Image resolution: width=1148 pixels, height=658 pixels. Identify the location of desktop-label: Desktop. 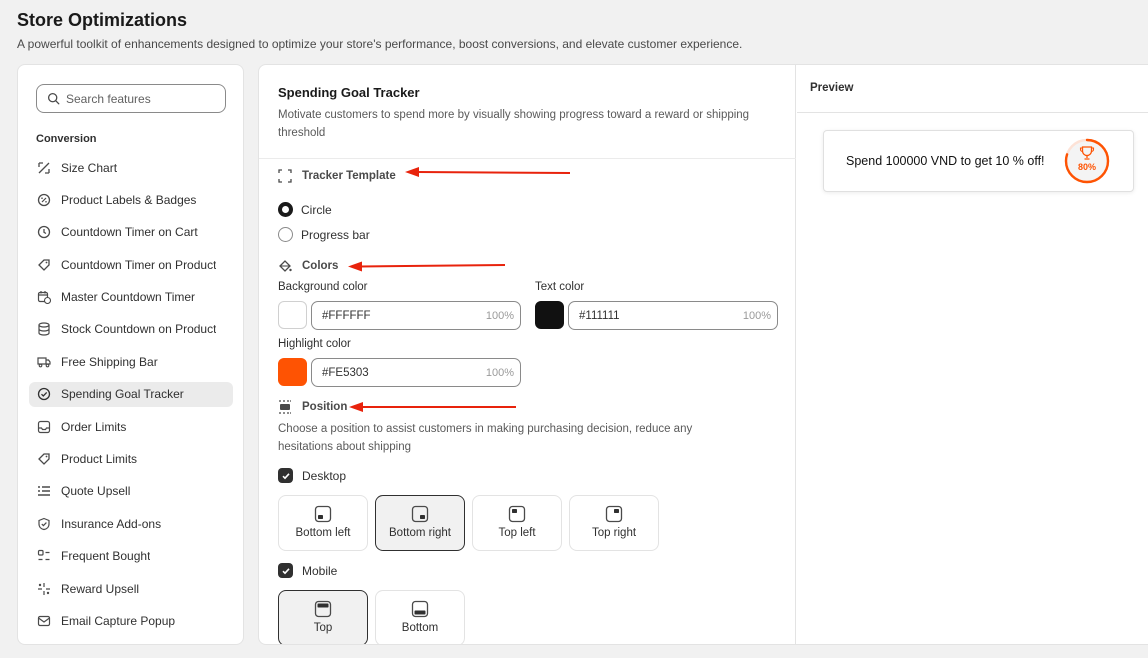
(324, 475).